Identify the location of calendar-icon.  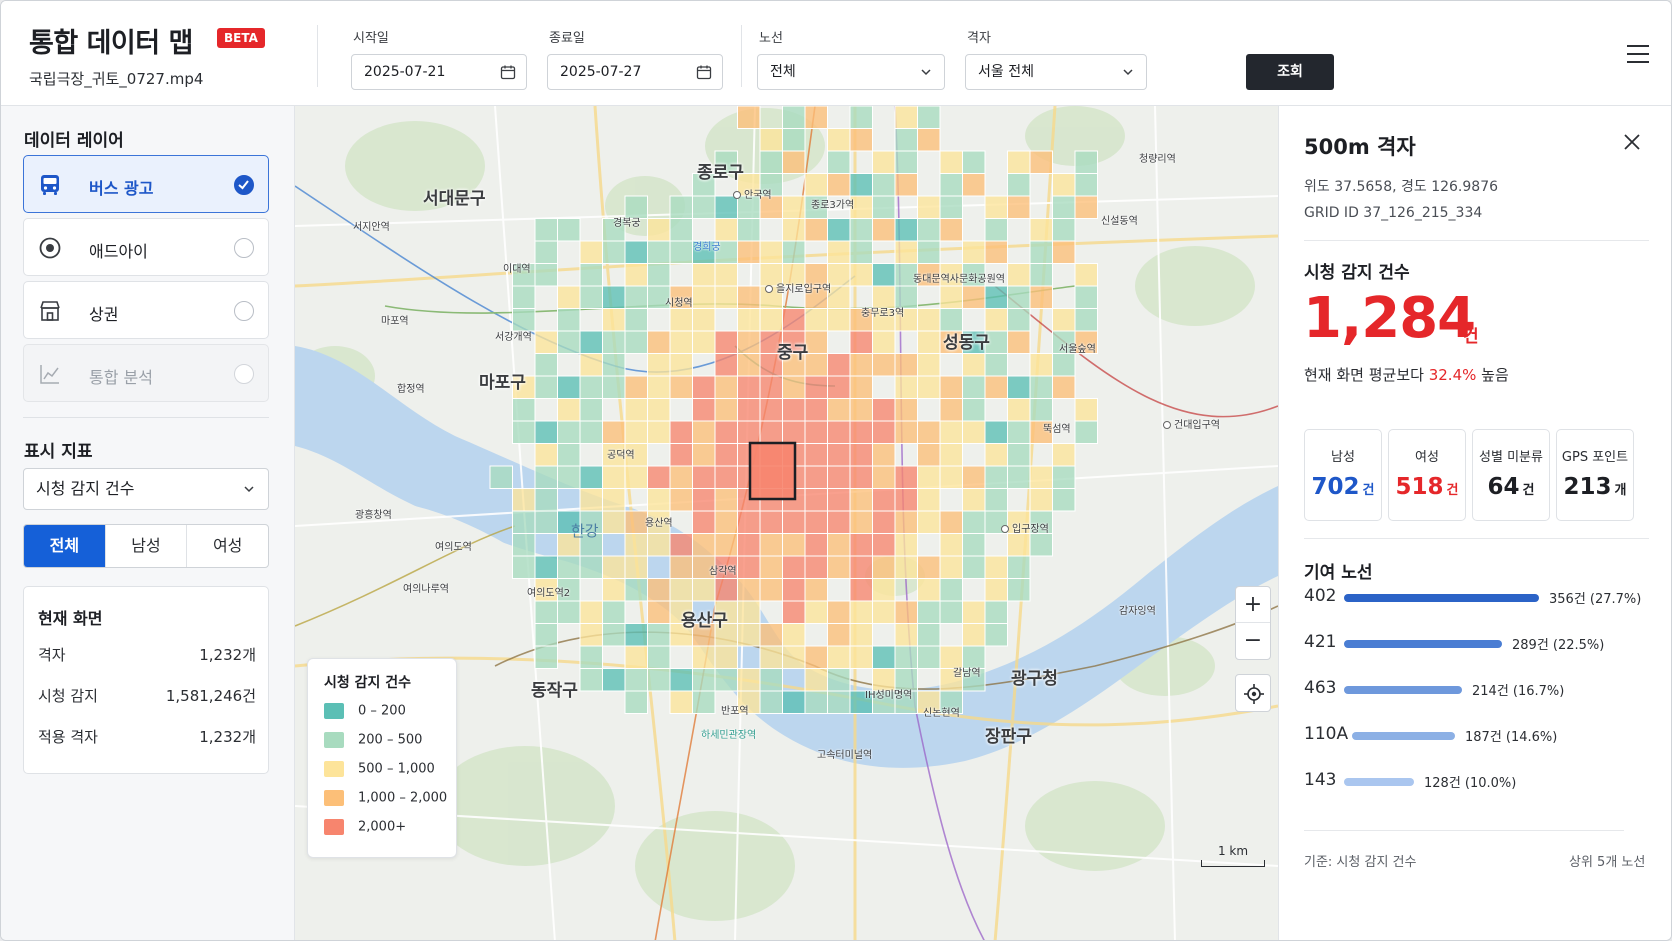
(704, 72).